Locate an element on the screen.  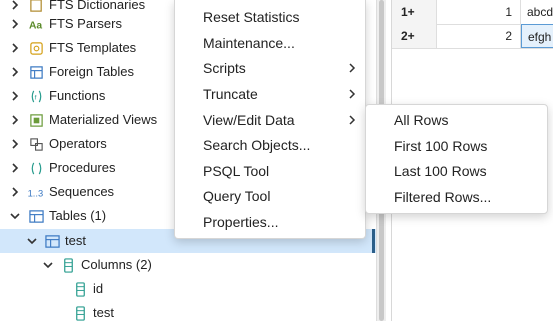
menu-item-truncate: Truncate is located at coordinates (270, 94).